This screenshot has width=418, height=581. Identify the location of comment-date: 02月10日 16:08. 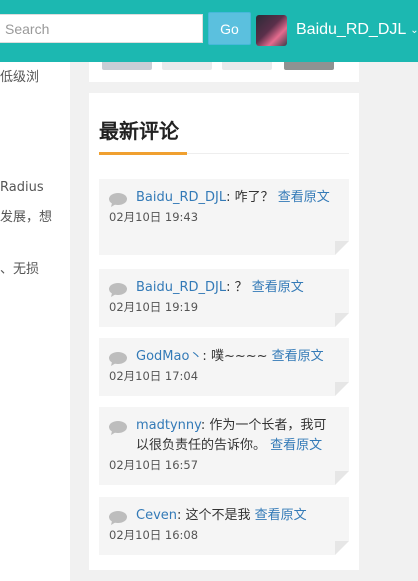
(154, 535).